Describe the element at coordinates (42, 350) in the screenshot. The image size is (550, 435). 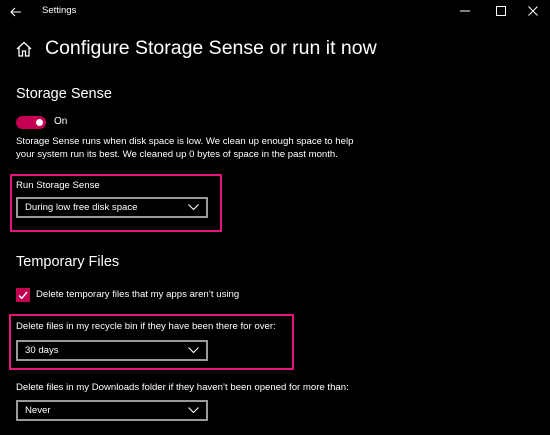
I see `recycle-bin-value: 30 days` at that location.